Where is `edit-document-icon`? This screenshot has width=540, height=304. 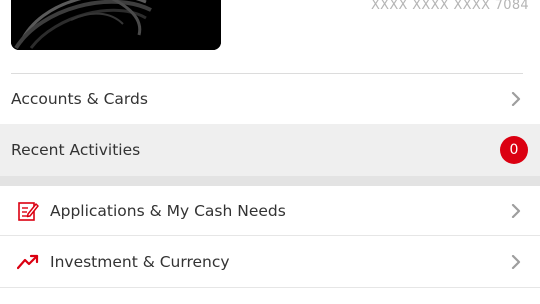 edit-document-icon is located at coordinates (28, 211).